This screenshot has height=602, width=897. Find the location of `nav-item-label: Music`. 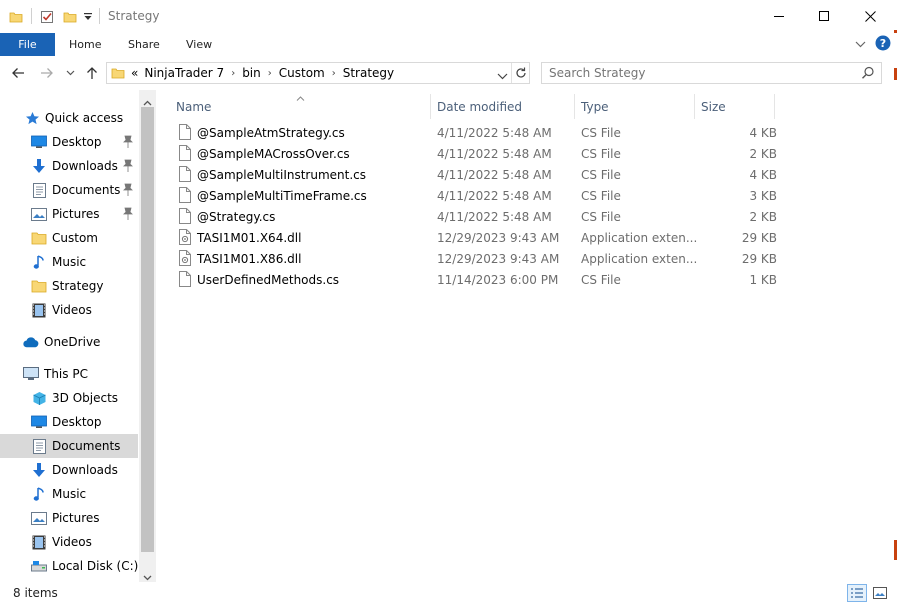

nav-item-label: Music is located at coordinates (69, 262).